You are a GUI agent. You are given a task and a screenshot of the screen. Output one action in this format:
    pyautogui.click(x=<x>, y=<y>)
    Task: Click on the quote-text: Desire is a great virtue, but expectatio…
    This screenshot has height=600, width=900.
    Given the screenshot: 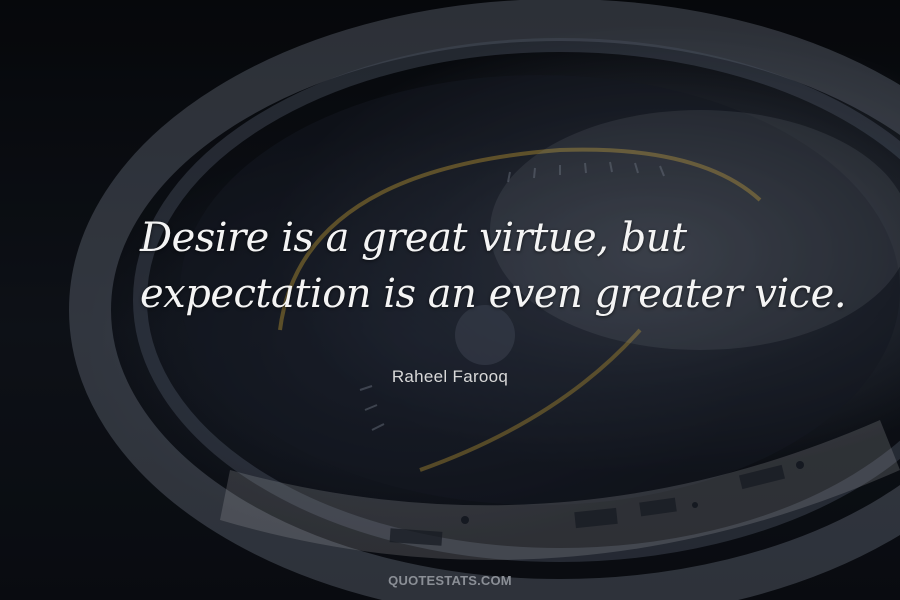 What is the action you would take?
    pyautogui.click(x=493, y=266)
    